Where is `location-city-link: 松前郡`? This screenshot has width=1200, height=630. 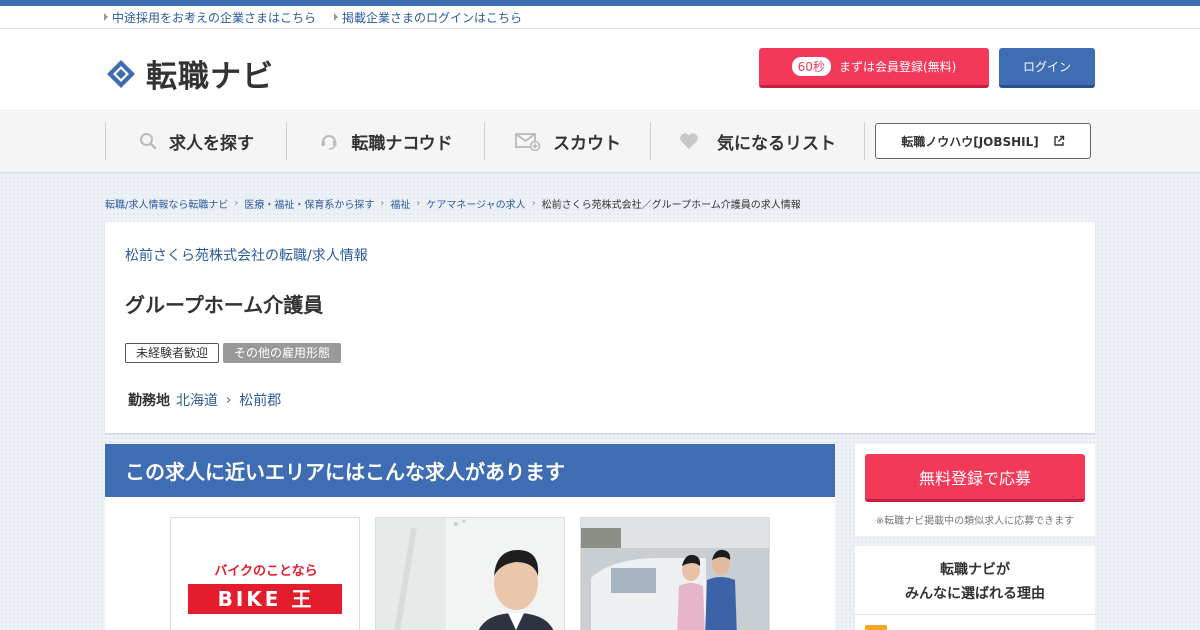
location-city-link: 松前郡 is located at coordinates (260, 400).